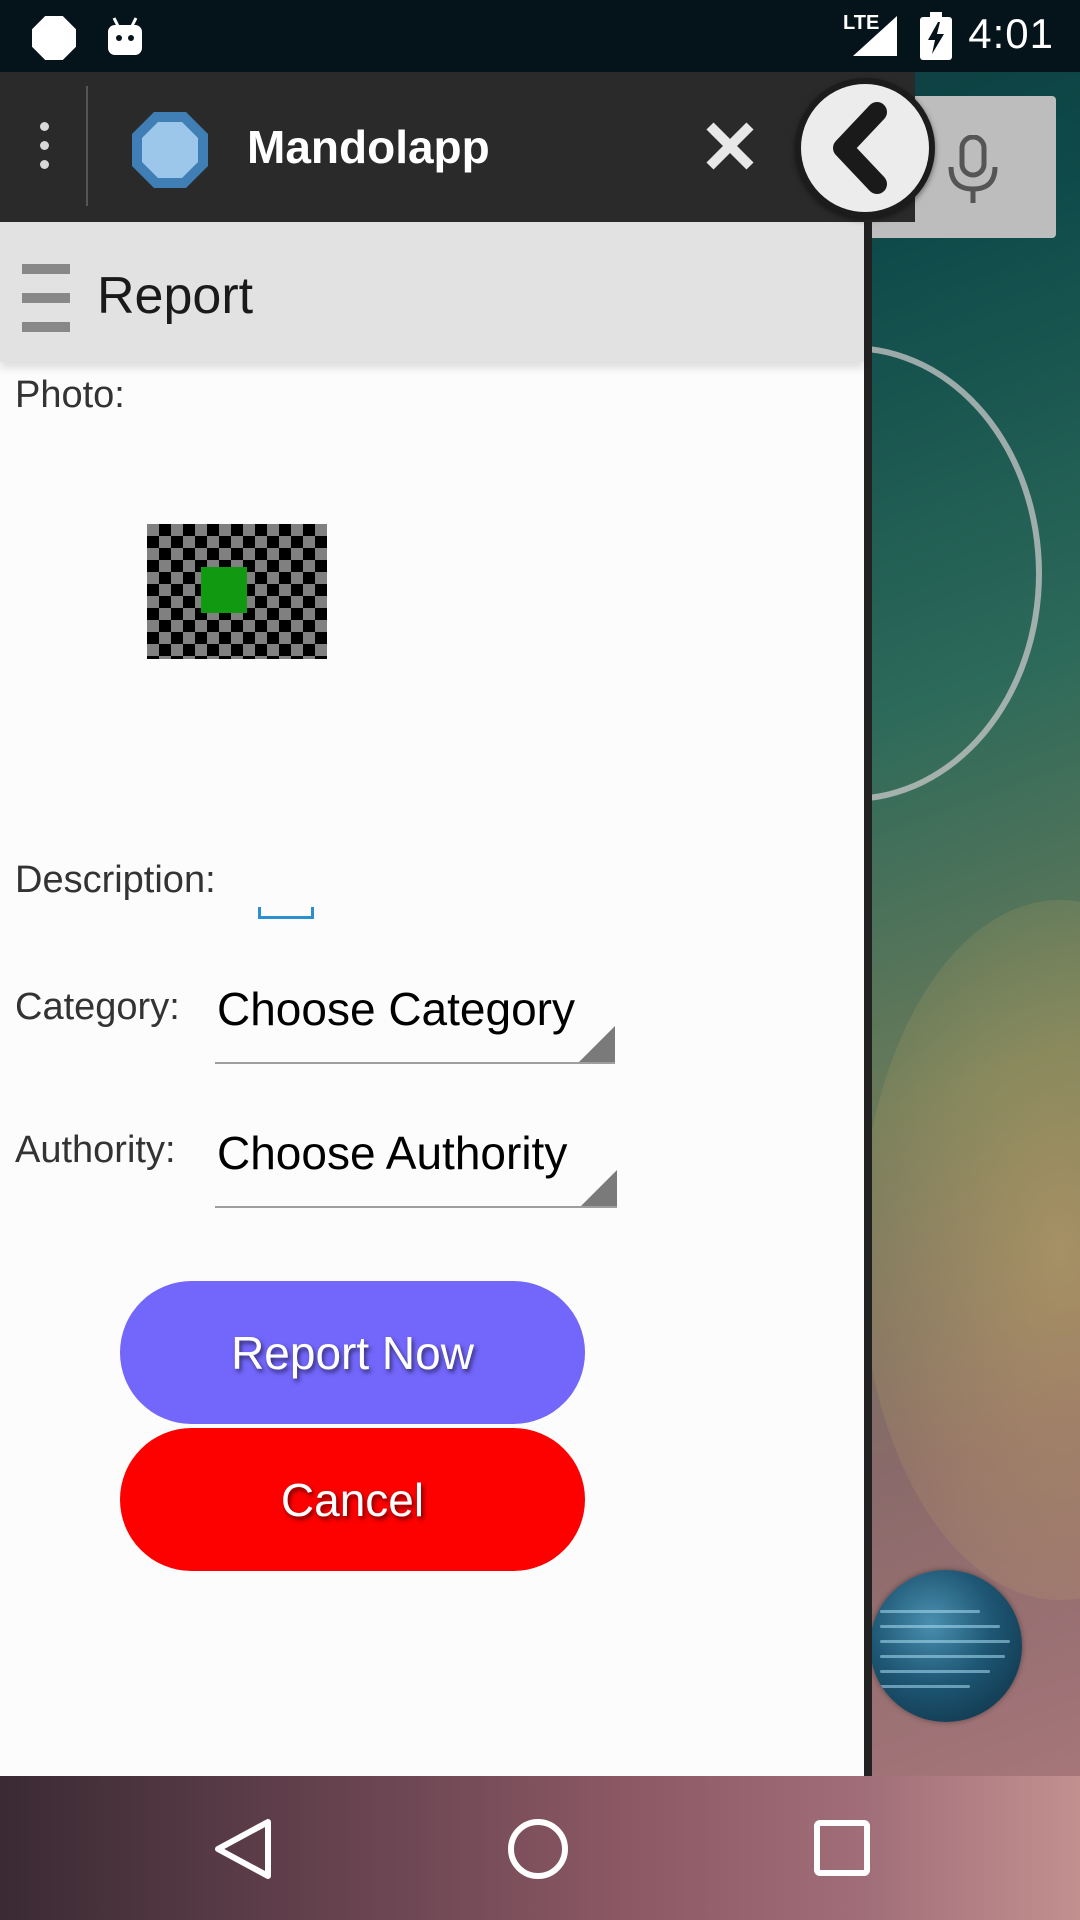 This screenshot has height=1920, width=1080. I want to click on globe-icon, so click(946, 1646).